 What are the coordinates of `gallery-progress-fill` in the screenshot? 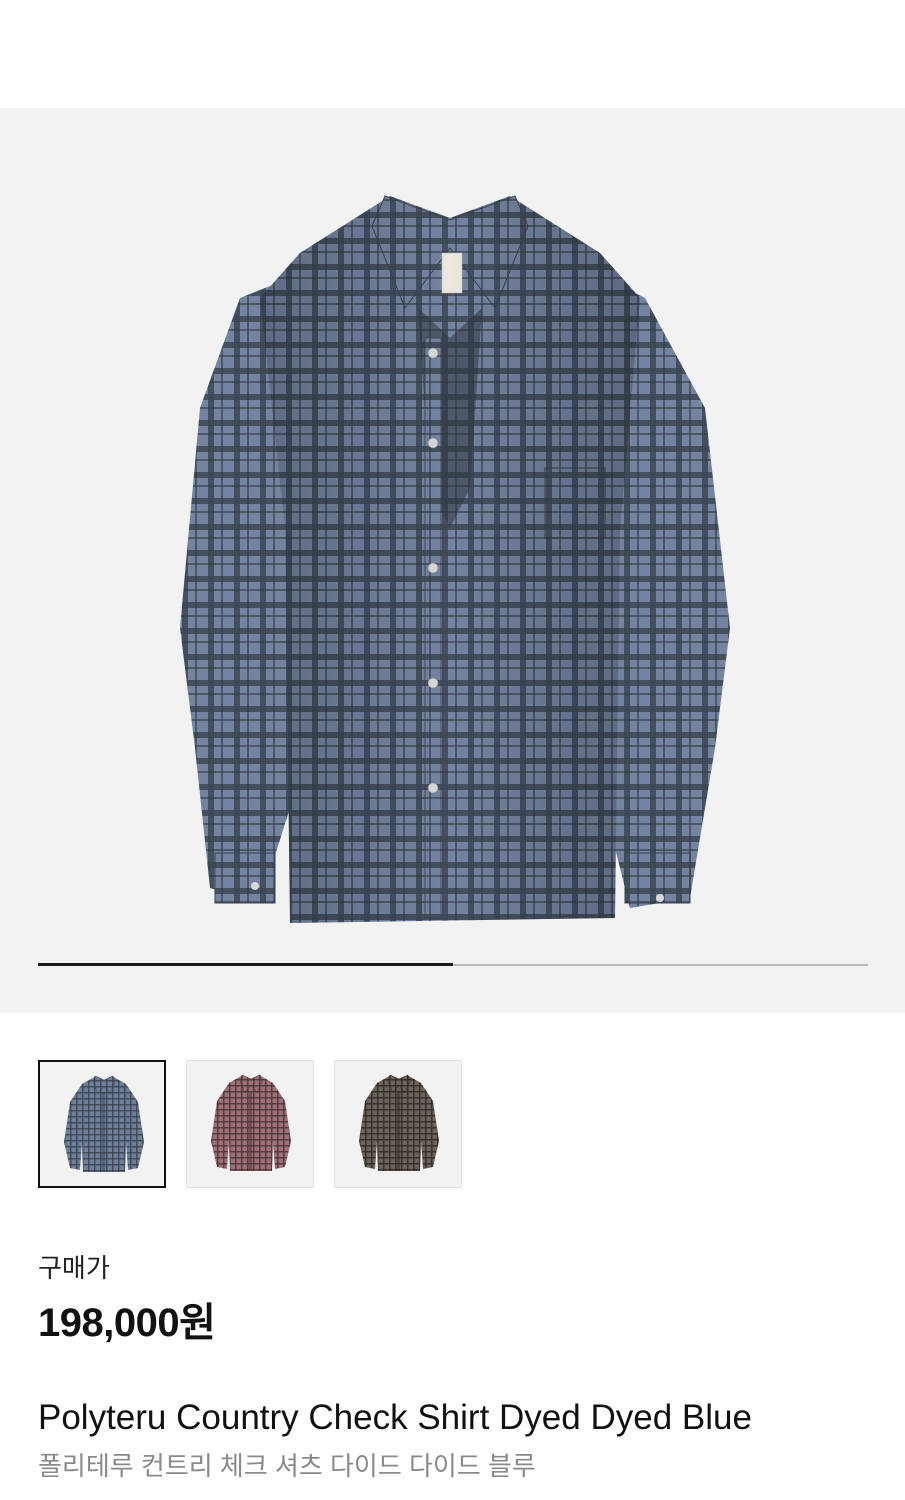 It's located at (245, 964).